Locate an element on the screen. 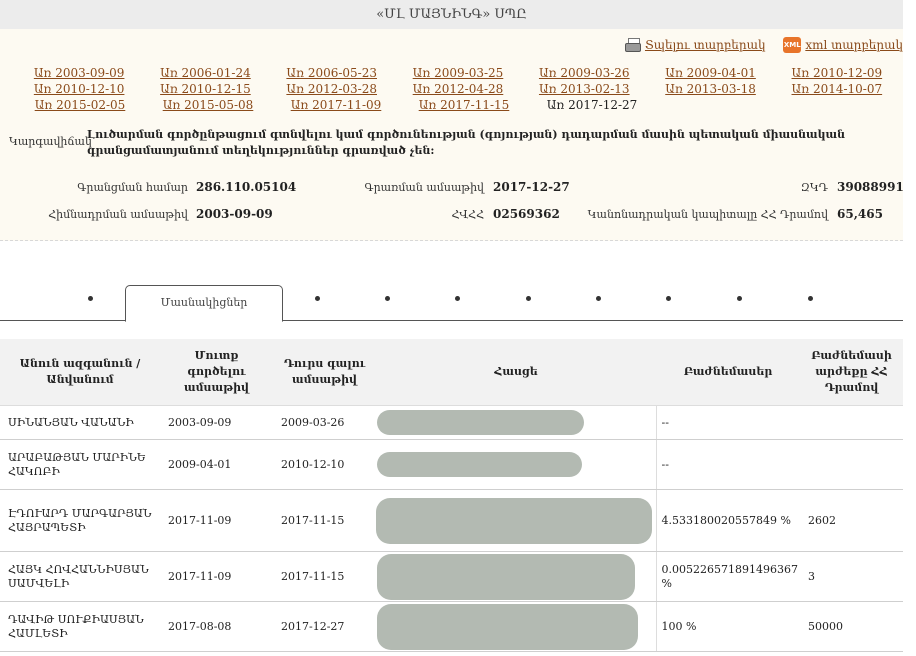  cell-exit-date: 2017-12-27 is located at coordinates (324, 626).